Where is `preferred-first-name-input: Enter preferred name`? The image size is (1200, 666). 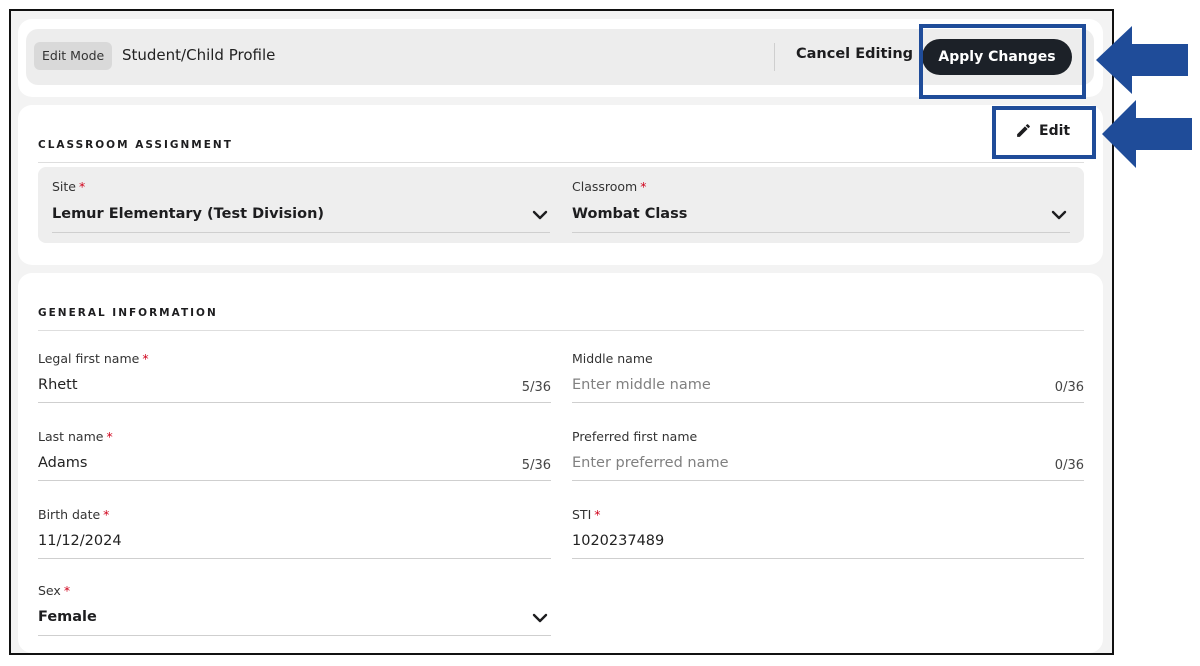 preferred-first-name-input: Enter preferred name is located at coordinates (650, 463).